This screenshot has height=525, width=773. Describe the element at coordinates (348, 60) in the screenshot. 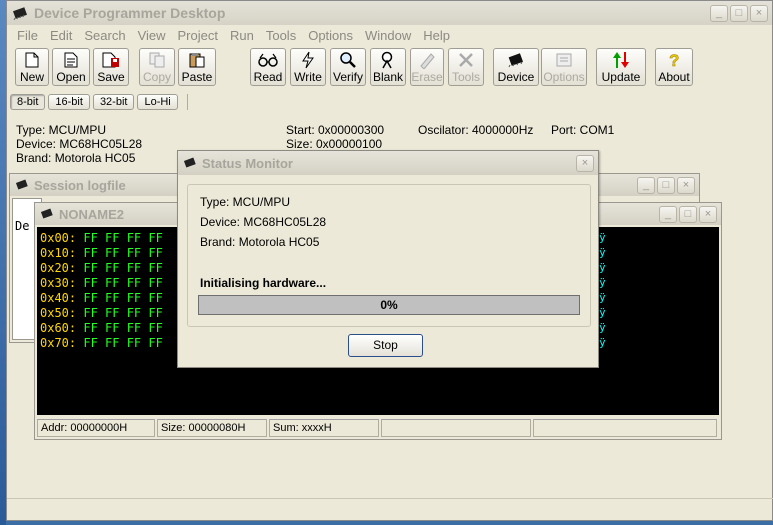

I see `magnifier-icon` at that location.